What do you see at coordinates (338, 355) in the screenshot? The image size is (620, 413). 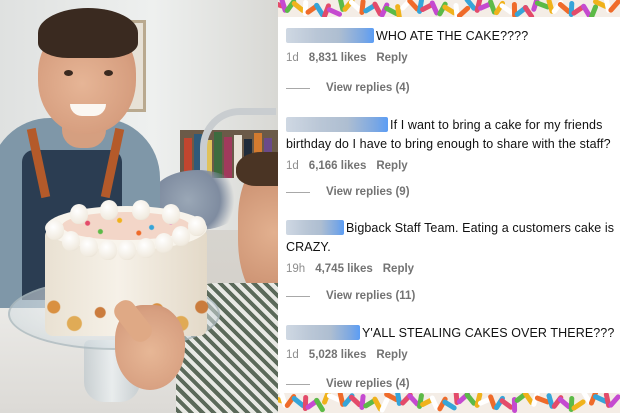 I see `comment-likes: 5,028 likes` at bounding box center [338, 355].